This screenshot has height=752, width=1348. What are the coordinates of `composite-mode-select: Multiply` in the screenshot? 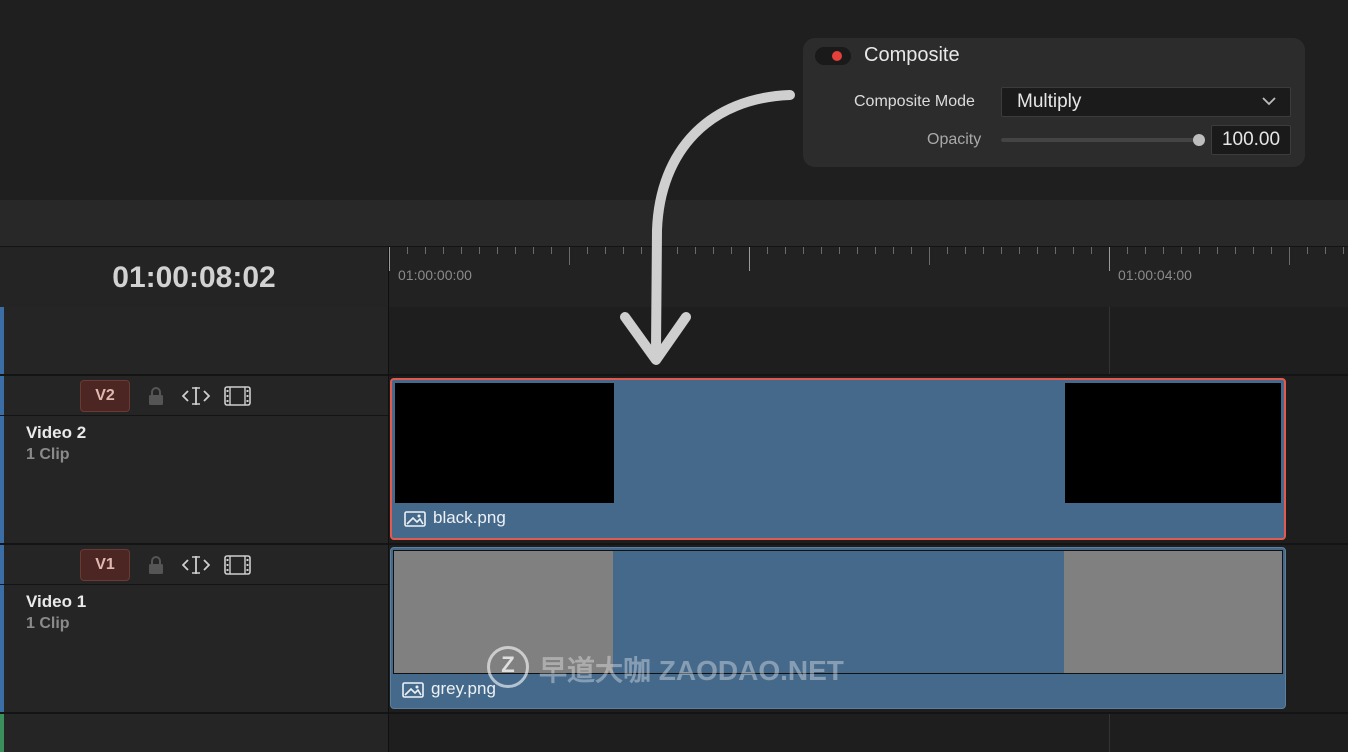 It's located at (1146, 102).